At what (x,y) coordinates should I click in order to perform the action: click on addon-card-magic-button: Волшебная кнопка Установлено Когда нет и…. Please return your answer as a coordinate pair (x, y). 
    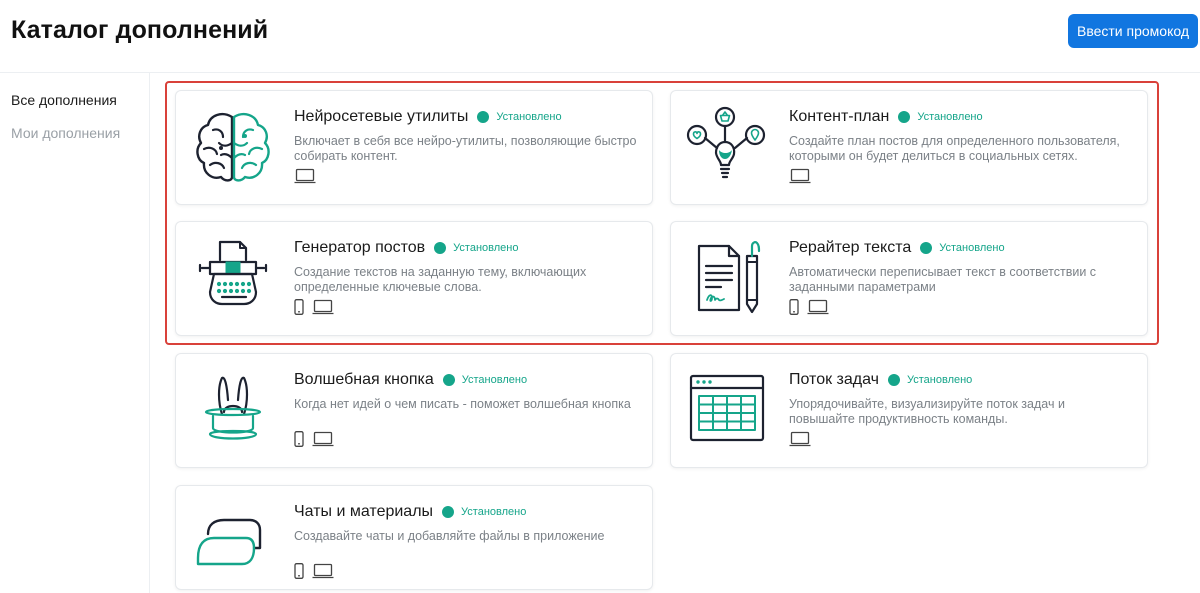
    Looking at the image, I should click on (414, 410).